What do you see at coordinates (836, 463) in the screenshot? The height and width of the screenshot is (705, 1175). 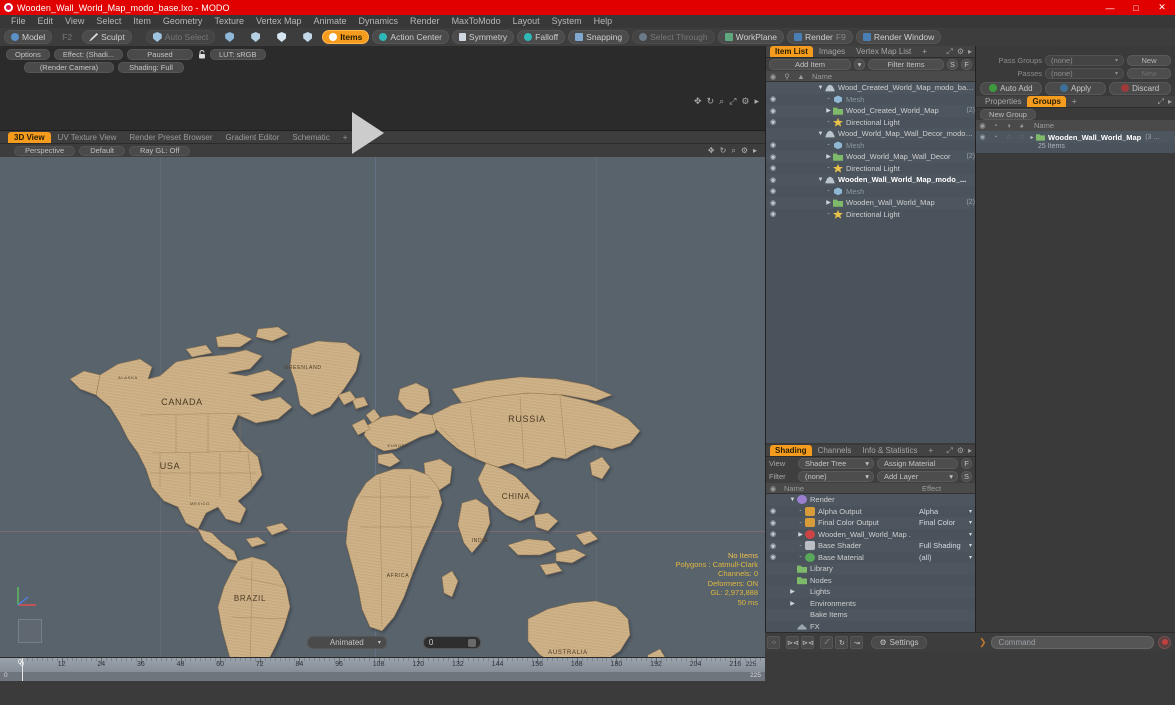 I see `shader-tree-dropdown: Shader Tree ▾` at bounding box center [836, 463].